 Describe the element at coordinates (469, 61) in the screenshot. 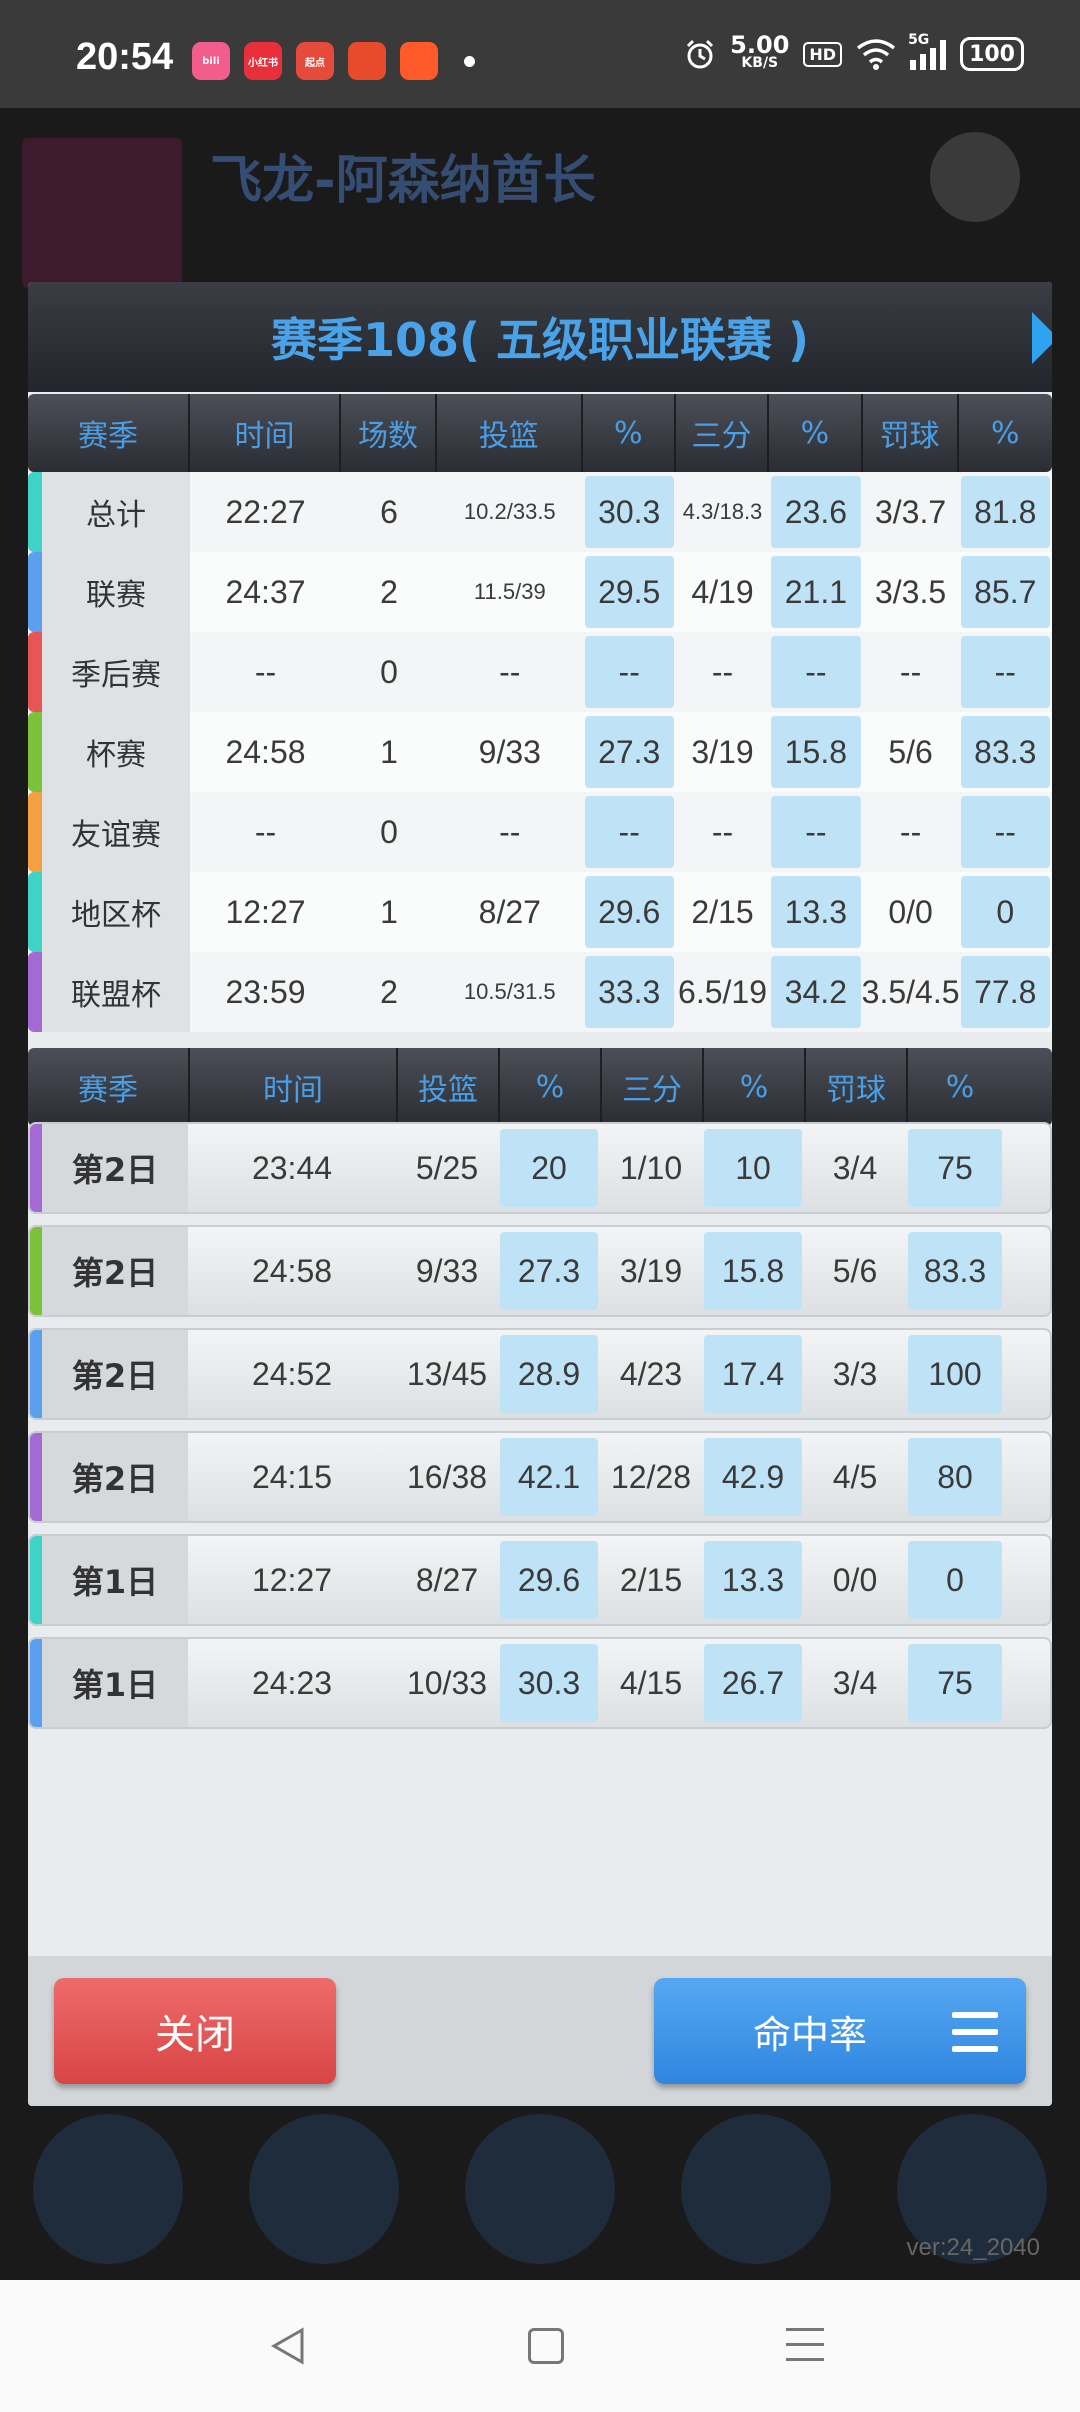

I see `more-notifications-dot-icon` at that location.